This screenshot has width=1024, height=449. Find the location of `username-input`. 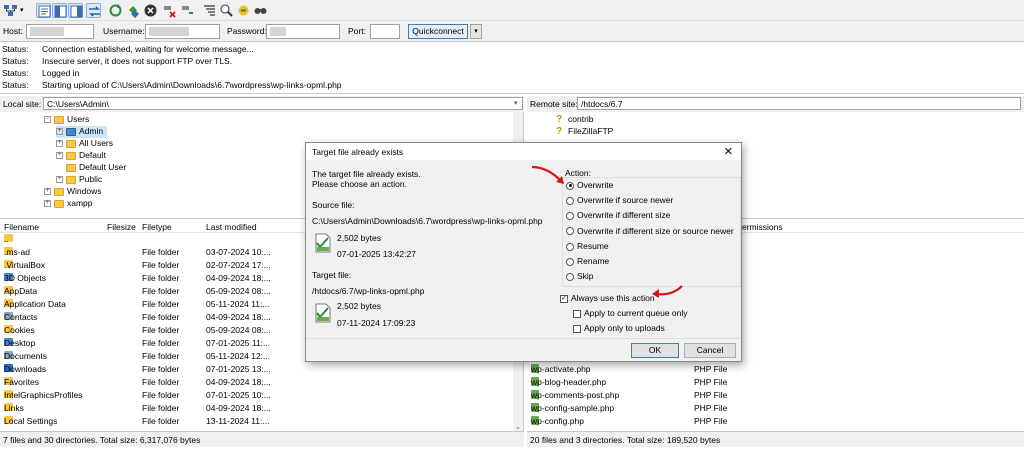

username-input is located at coordinates (182, 31).